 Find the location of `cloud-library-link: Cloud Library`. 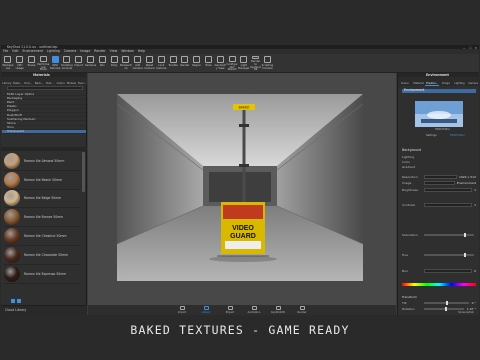

cloud-library-link: Cloud Library is located at coordinates (15, 310).